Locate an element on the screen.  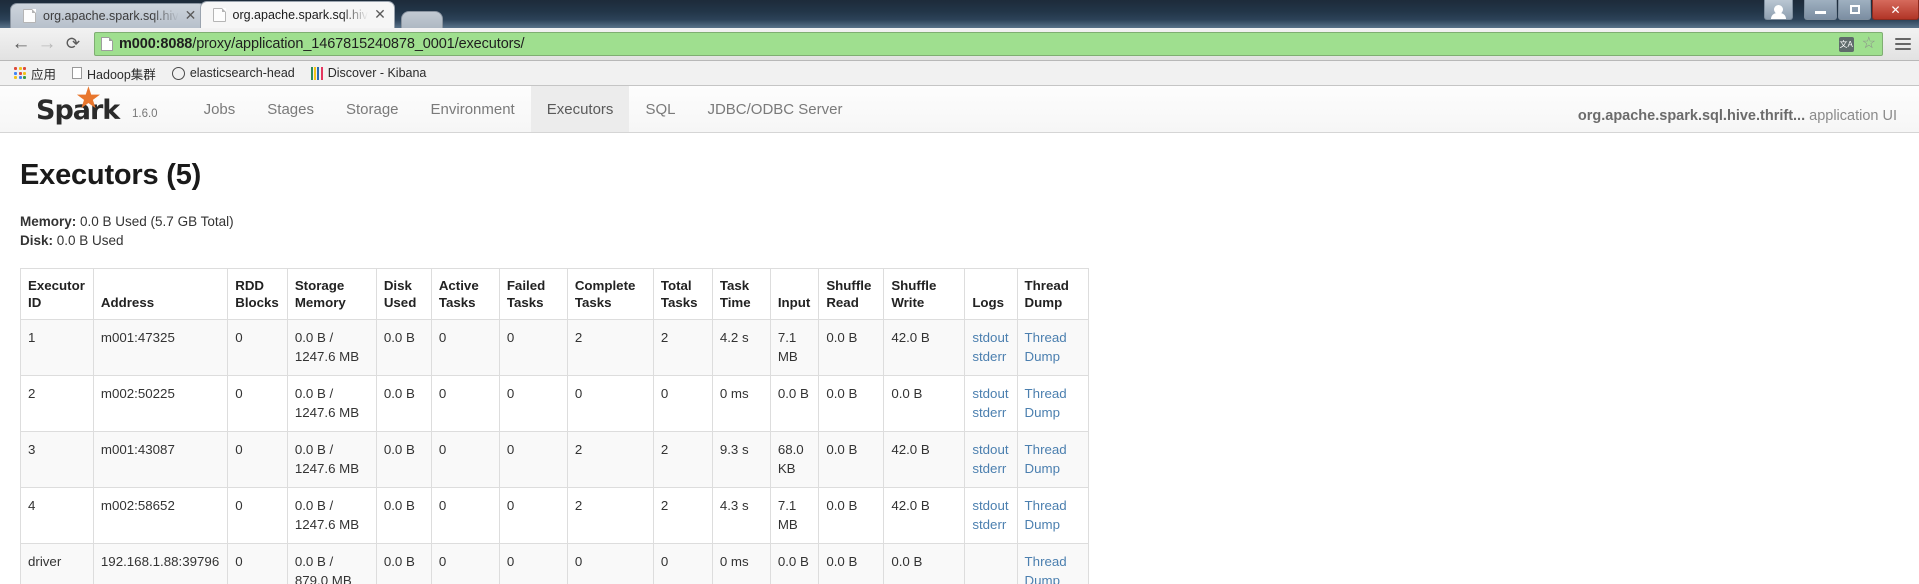
cell-task-time: 4.3 s is located at coordinates (741, 515).